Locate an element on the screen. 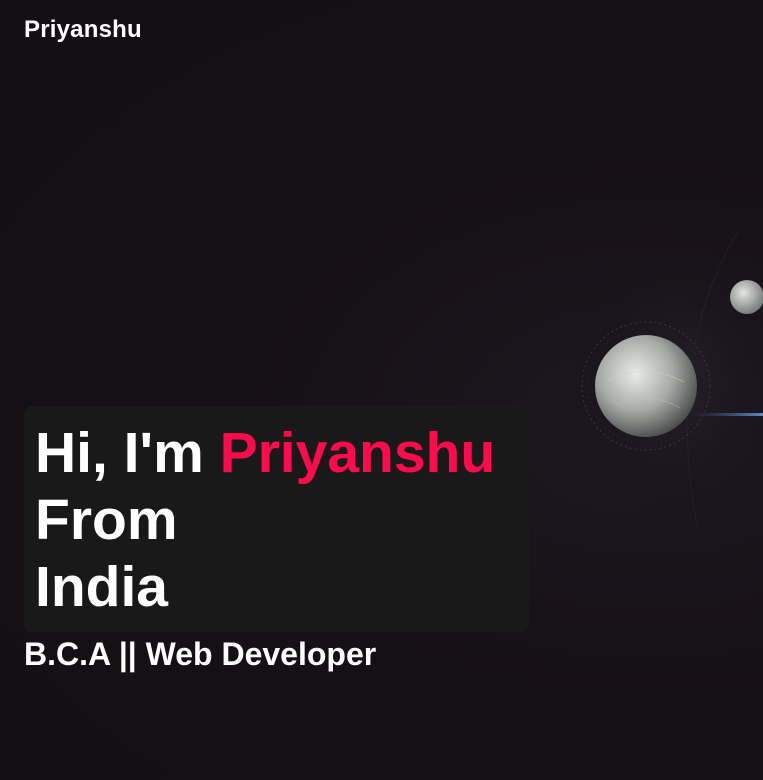  hero-subtitle: B.C.A || Web Developer is located at coordinates (200, 654).